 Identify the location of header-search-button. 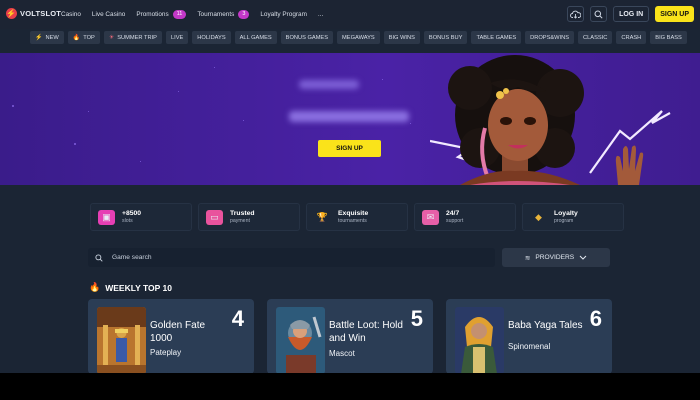
(599, 14).